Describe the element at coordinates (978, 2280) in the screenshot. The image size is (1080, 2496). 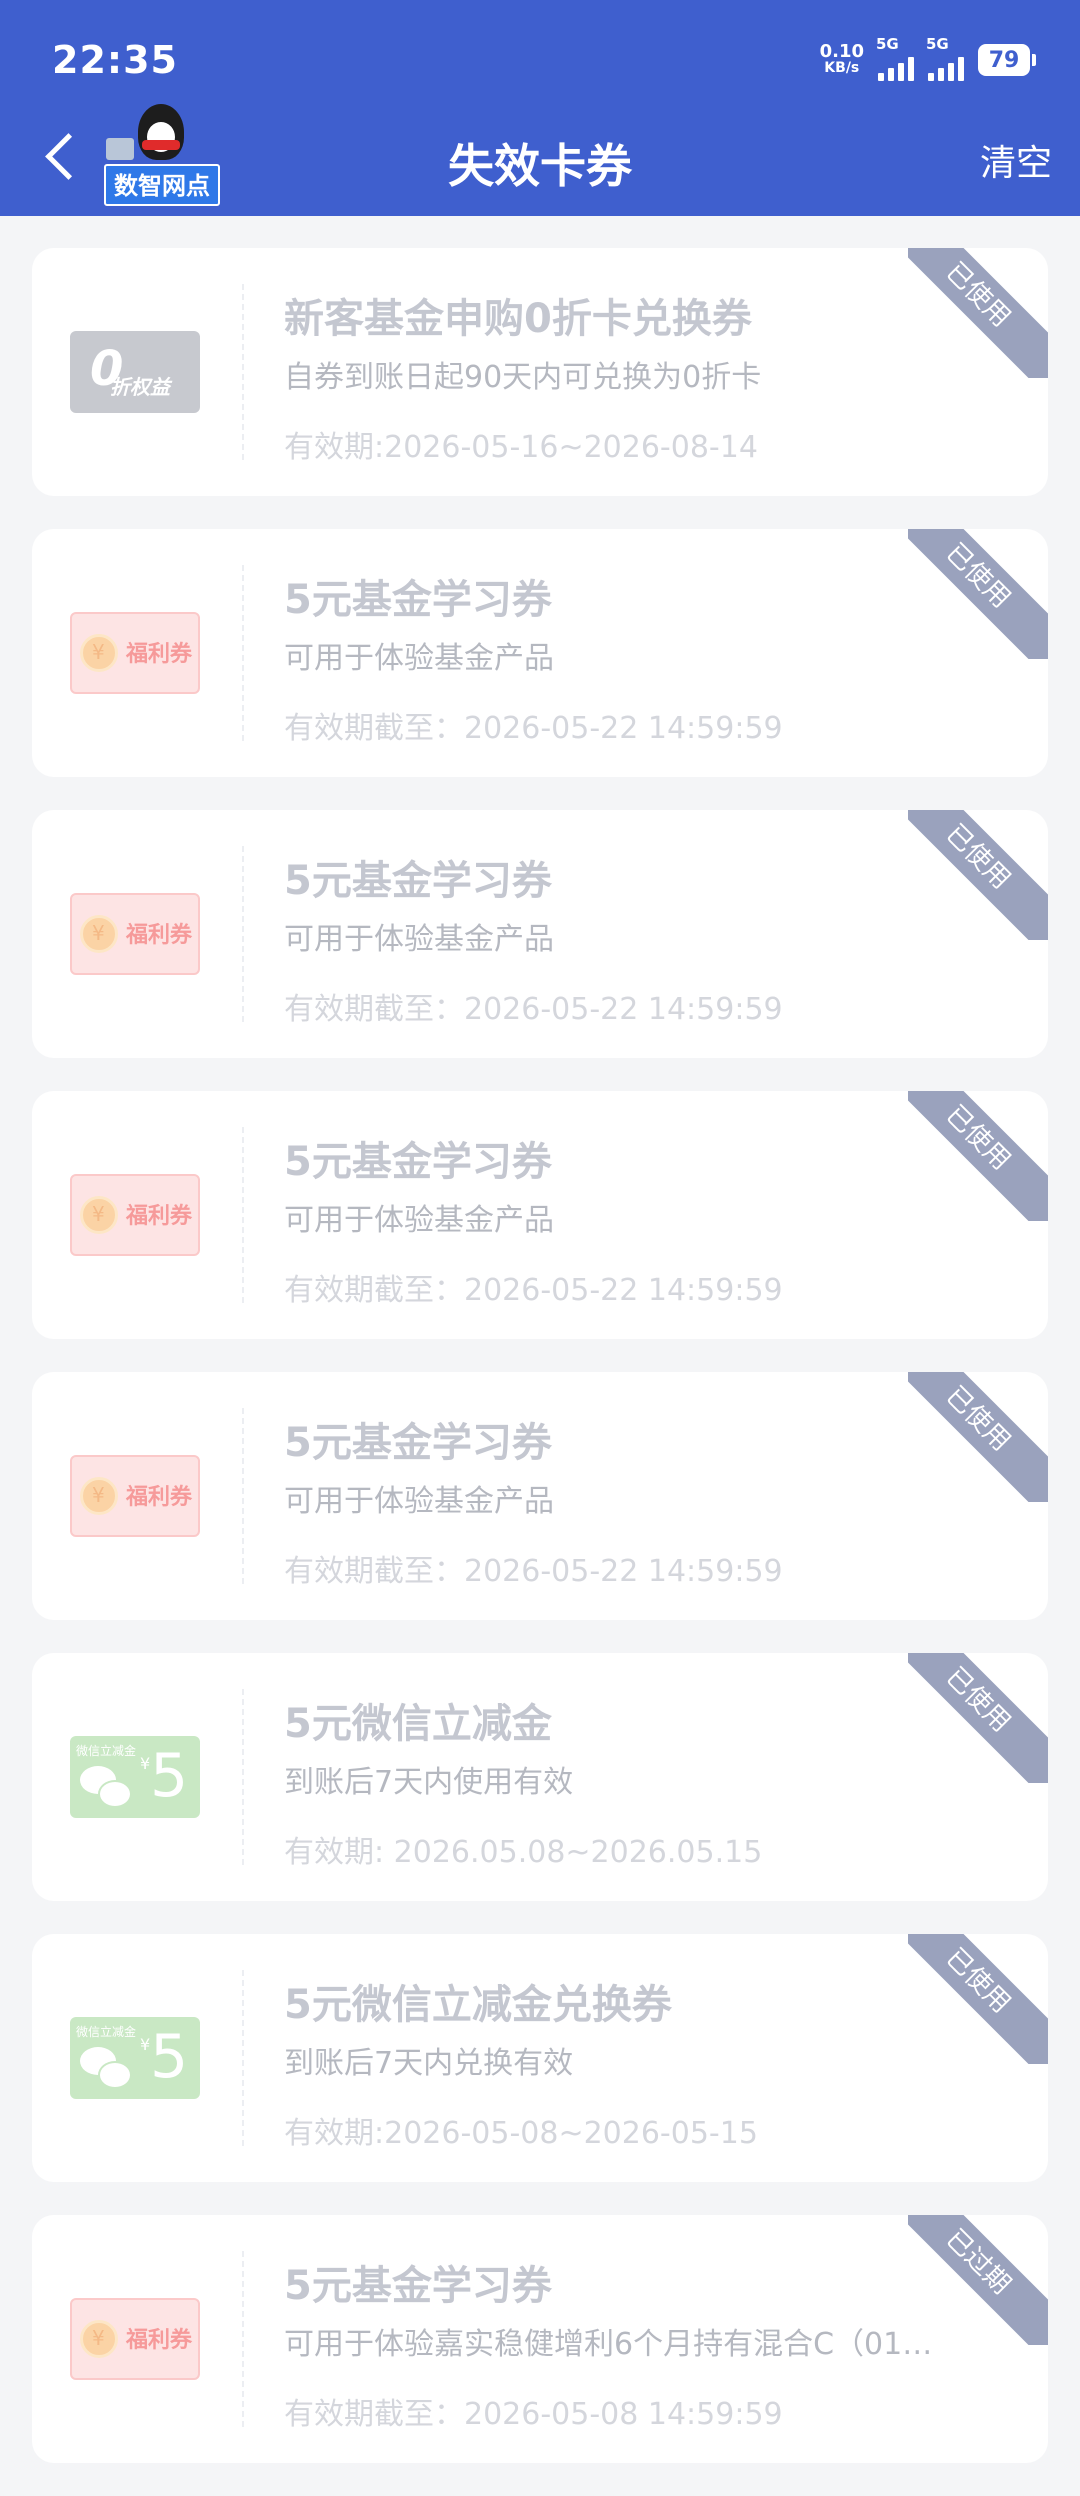
I see `status-badge: 已过期` at that location.